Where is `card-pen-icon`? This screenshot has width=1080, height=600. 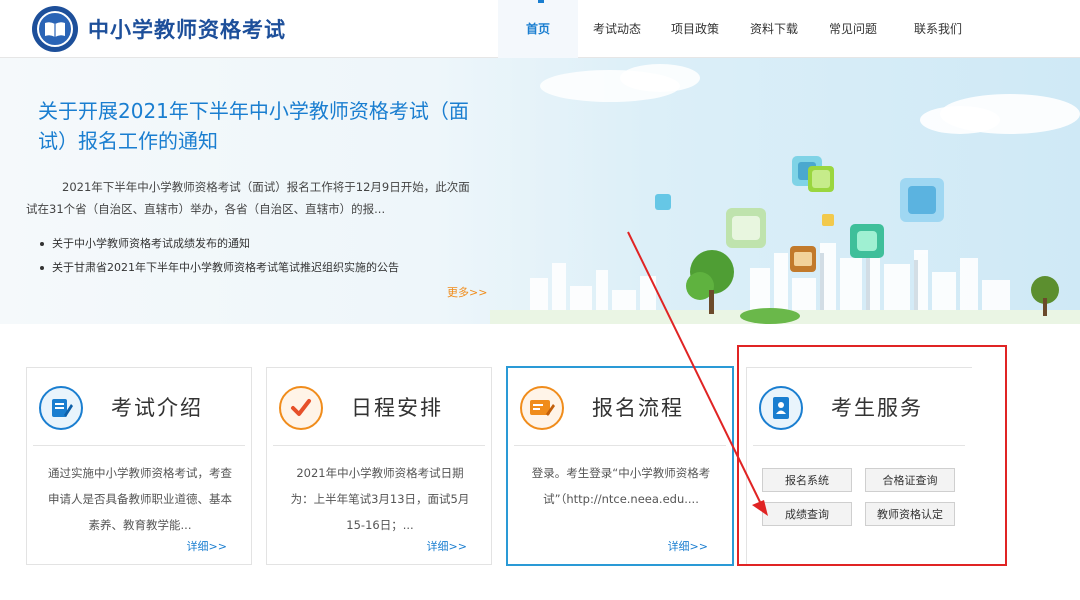
card-pen-icon is located at coordinates (542, 408).